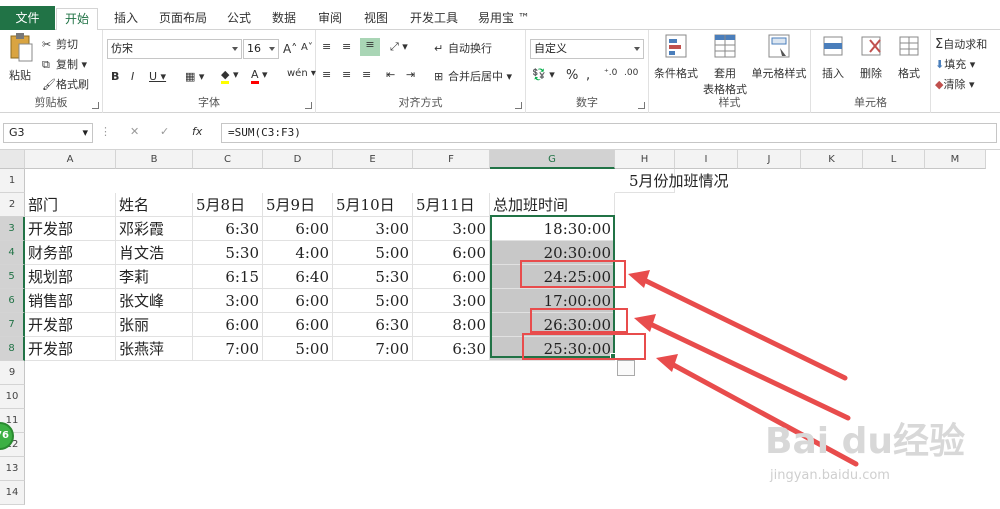  Describe the element at coordinates (613, 356) in the screenshot. I see `fill-handle` at that location.